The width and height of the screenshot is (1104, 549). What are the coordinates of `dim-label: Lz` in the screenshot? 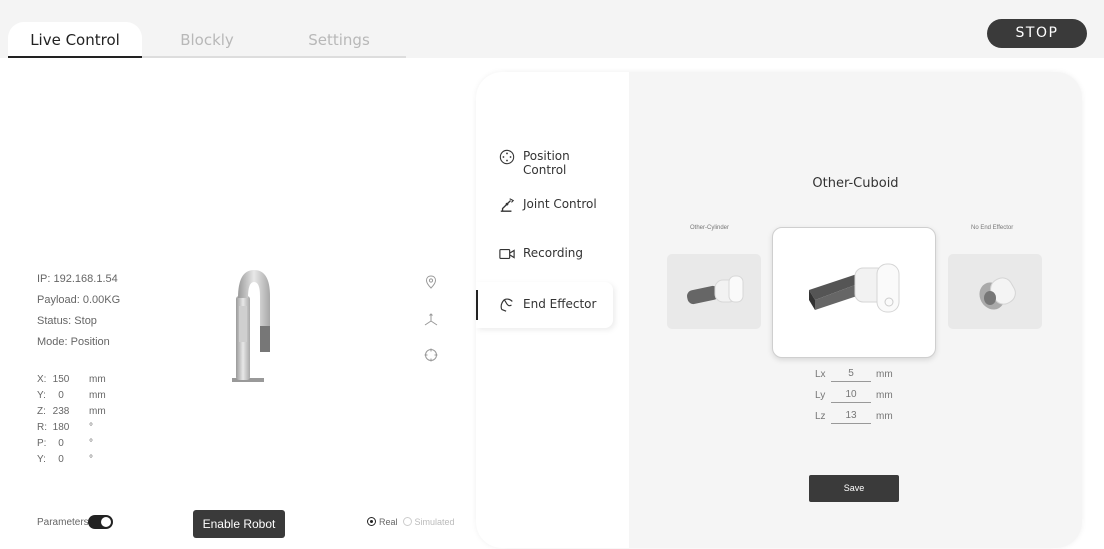 It's located at (820, 416).